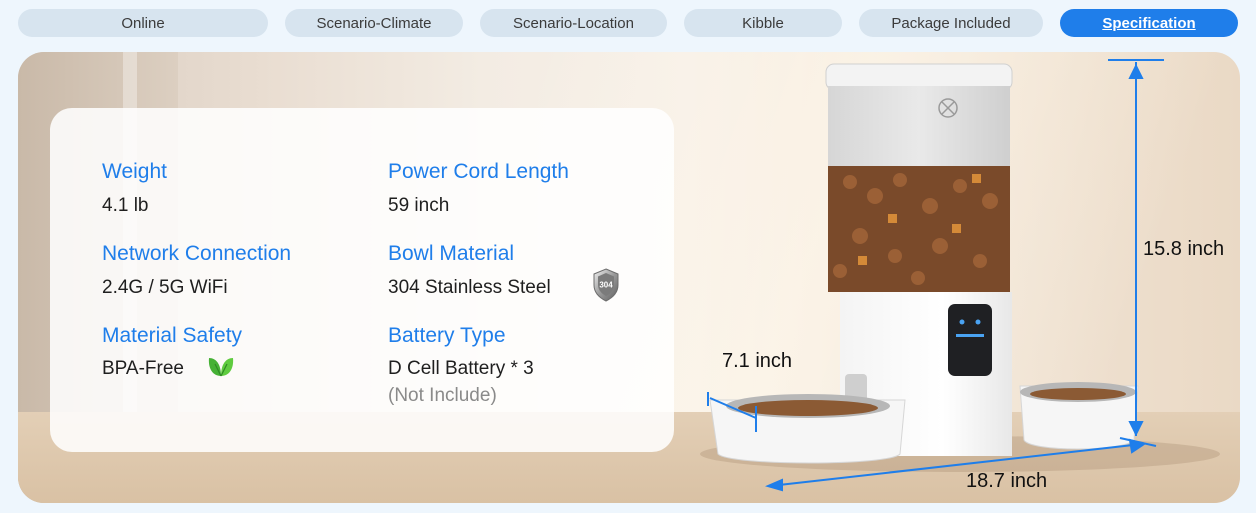 The height and width of the screenshot is (513, 1256). Describe the element at coordinates (451, 253) in the screenshot. I see `bowl-material-label: Bowl Material` at that location.